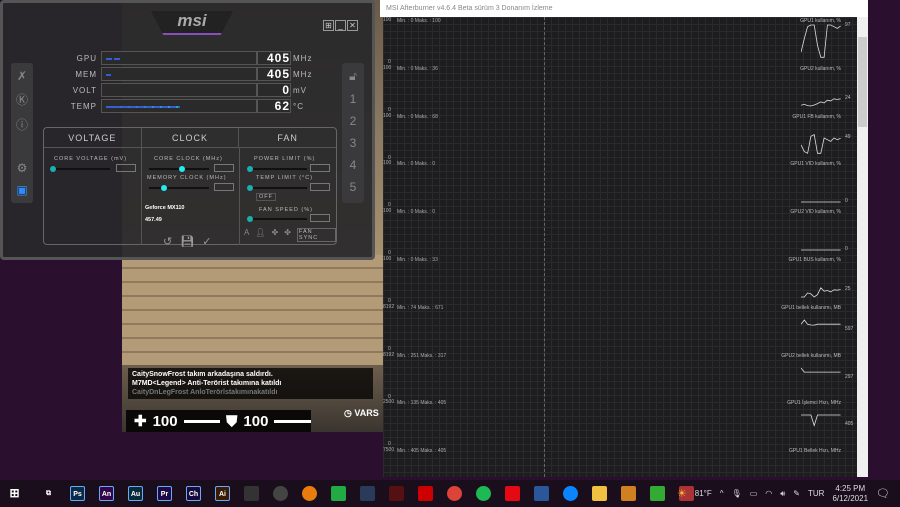 The height and width of the screenshot is (507, 900). Describe the element at coordinates (14, 493) in the screenshot. I see `start-button: ⊞` at that location.